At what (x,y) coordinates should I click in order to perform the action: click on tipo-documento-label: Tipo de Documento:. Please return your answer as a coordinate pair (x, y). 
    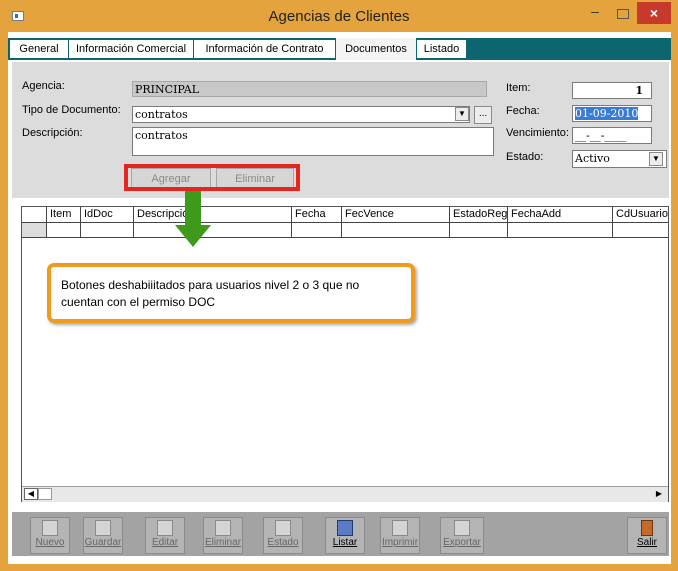
    Looking at the image, I should click on (71, 110).